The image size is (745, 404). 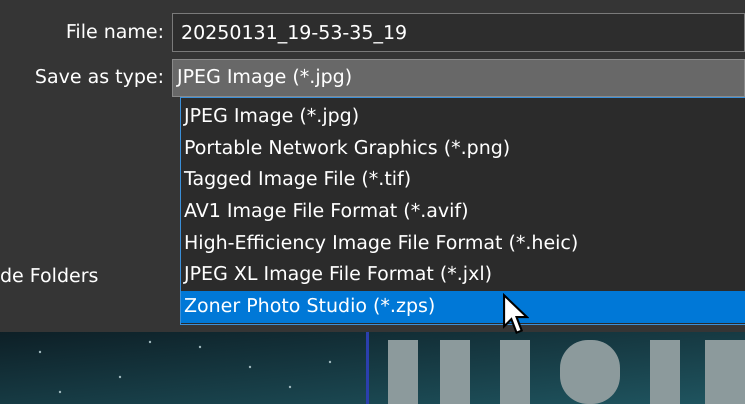 I want to click on folders-toggle-label: de Folders, so click(x=49, y=276).